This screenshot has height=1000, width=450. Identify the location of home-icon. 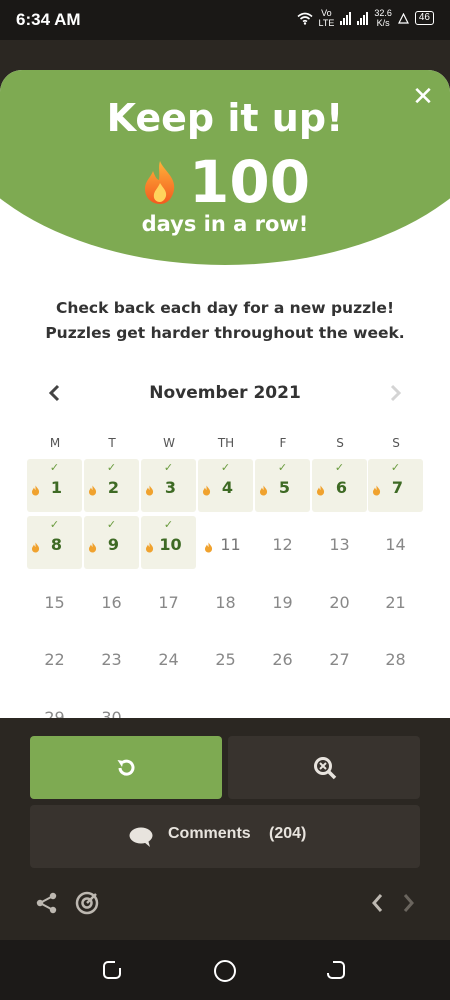
(225, 971).